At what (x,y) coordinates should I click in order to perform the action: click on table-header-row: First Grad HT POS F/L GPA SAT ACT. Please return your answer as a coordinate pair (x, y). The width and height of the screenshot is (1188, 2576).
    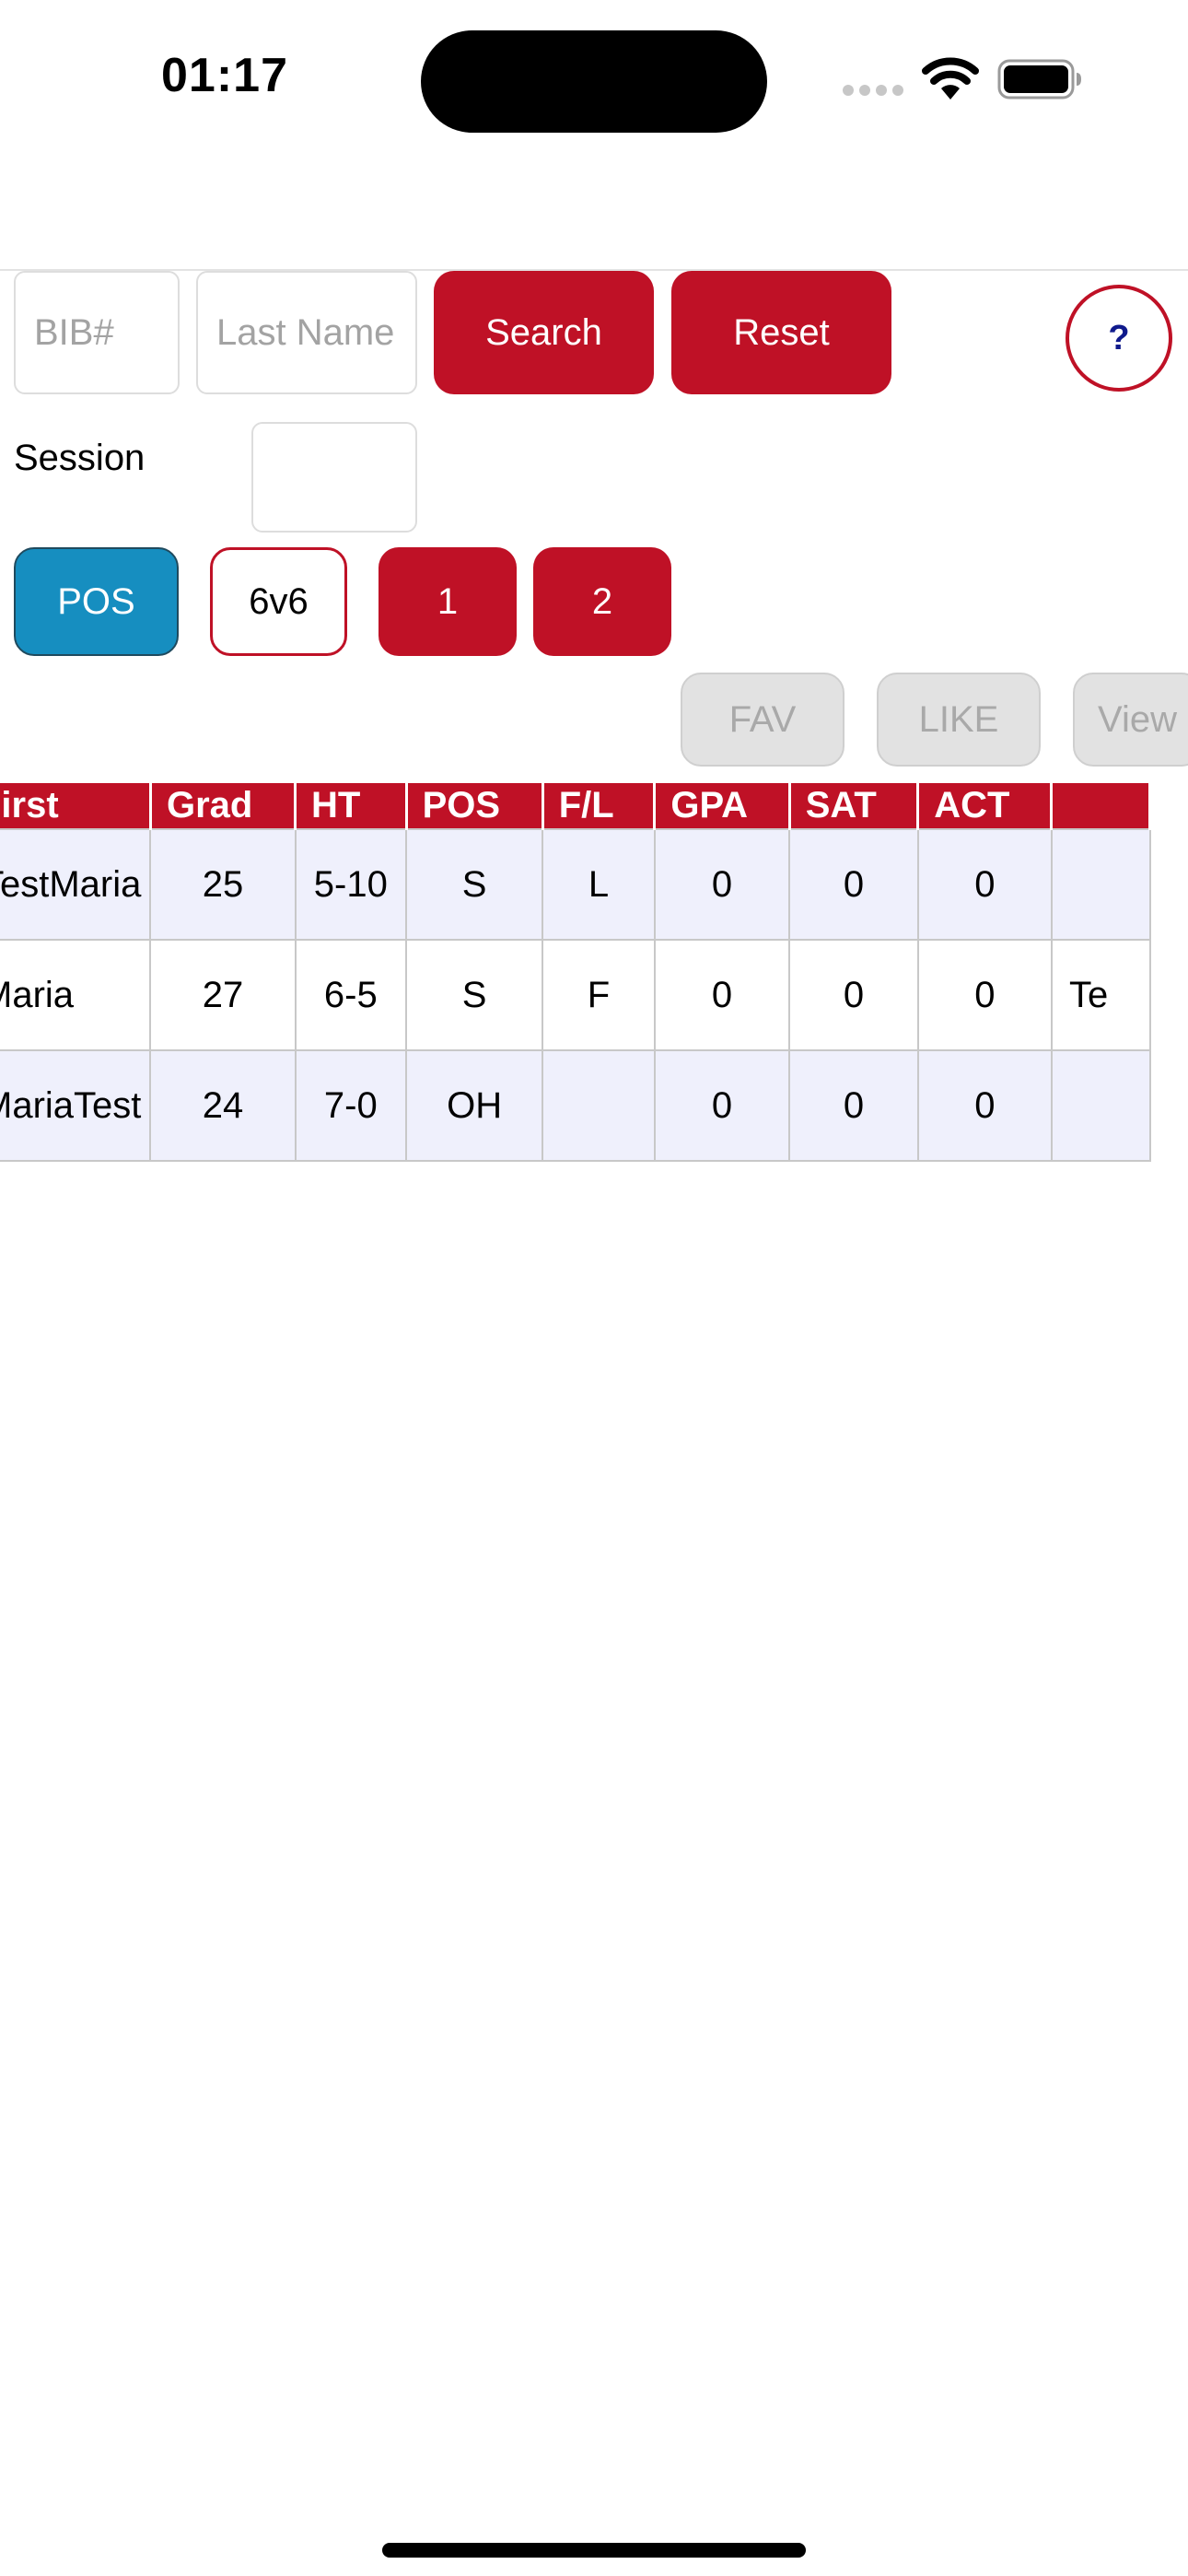
    Looking at the image, I should click on (575, 806).